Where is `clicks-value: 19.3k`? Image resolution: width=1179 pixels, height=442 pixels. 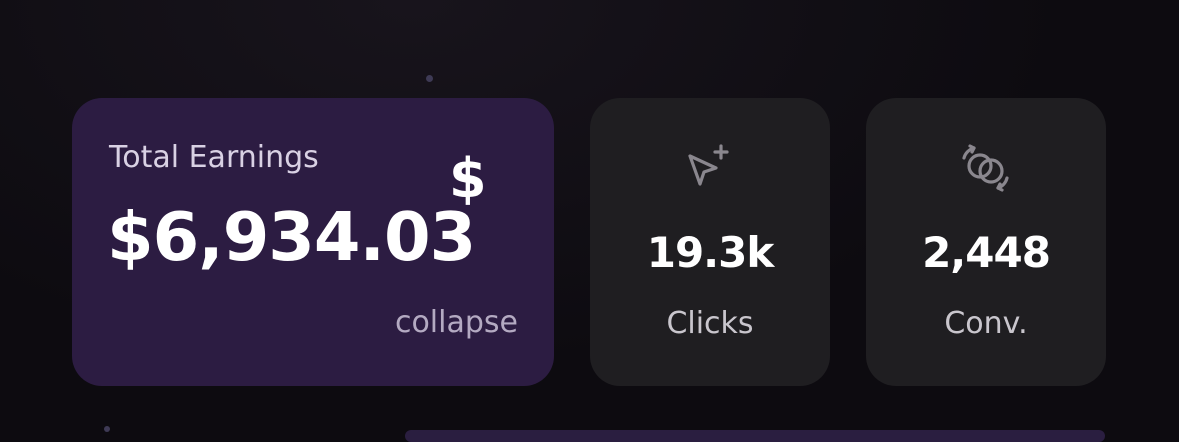 clicks-value: 19.3k is located at coordinates (710, 252).